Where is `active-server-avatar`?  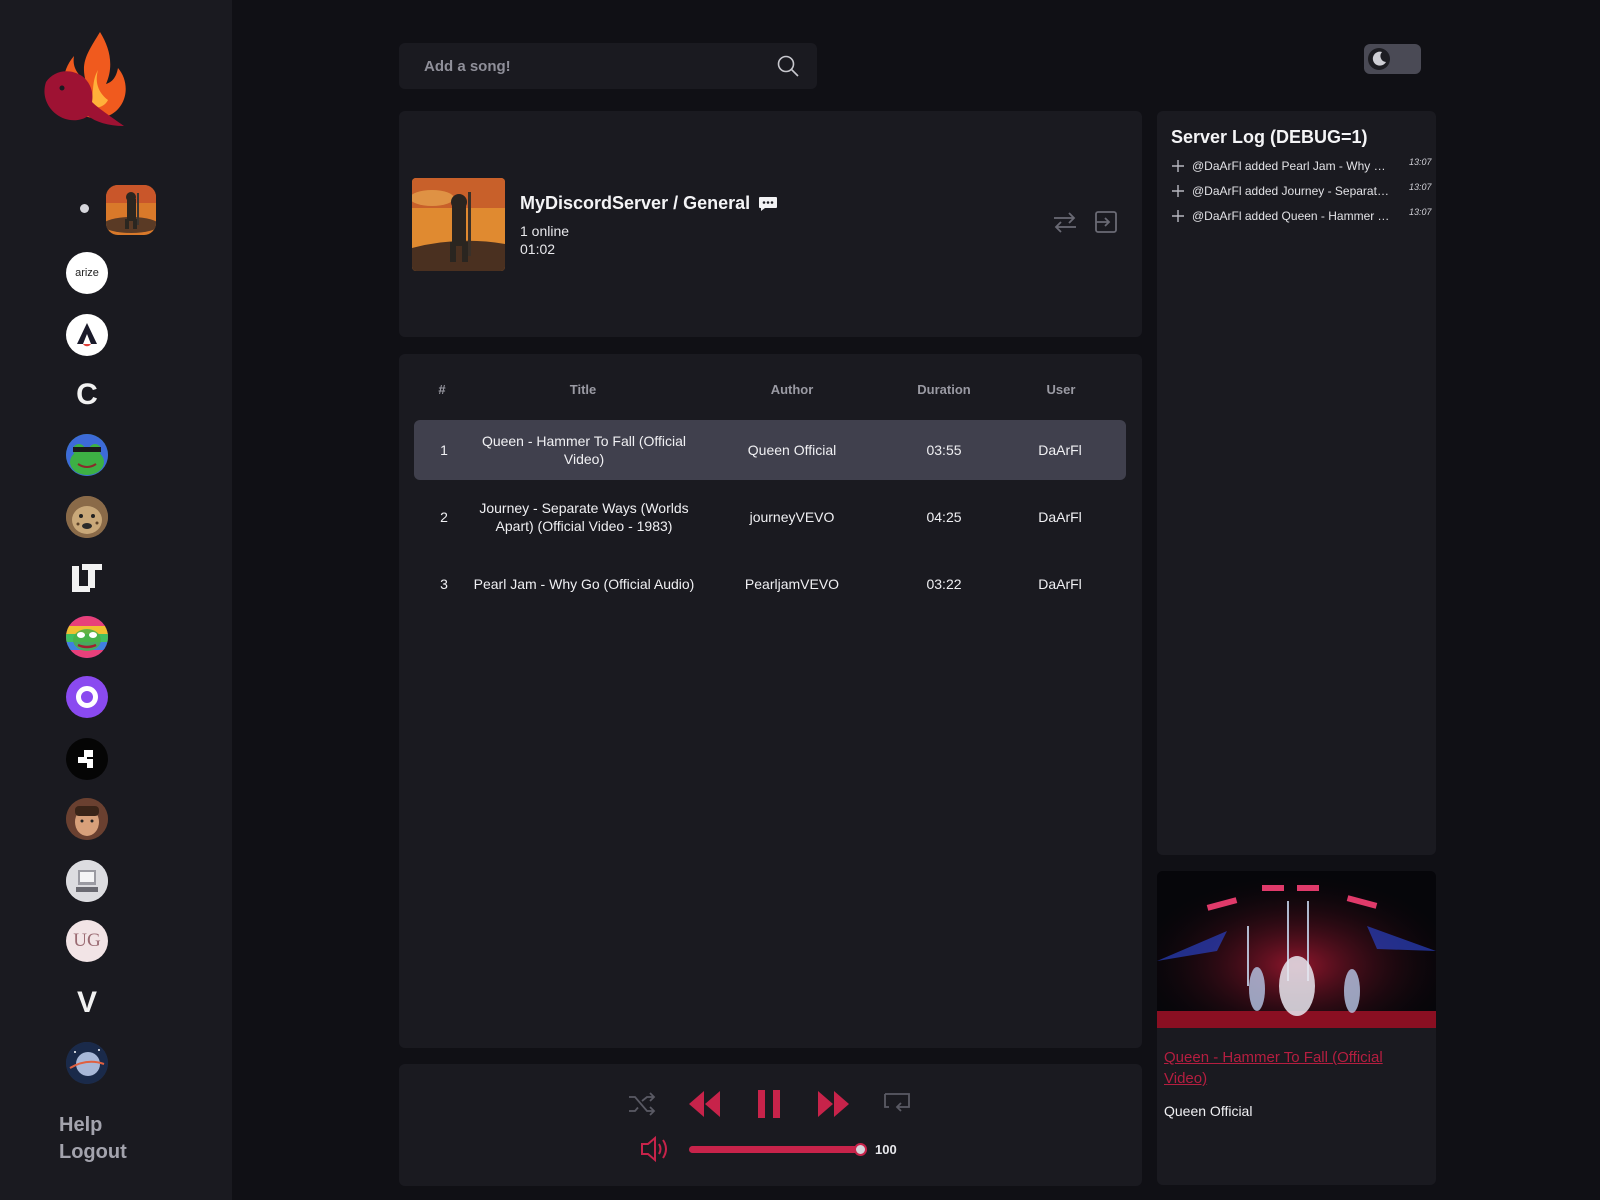 active-server-avatar is located at coordinates (131, 210).